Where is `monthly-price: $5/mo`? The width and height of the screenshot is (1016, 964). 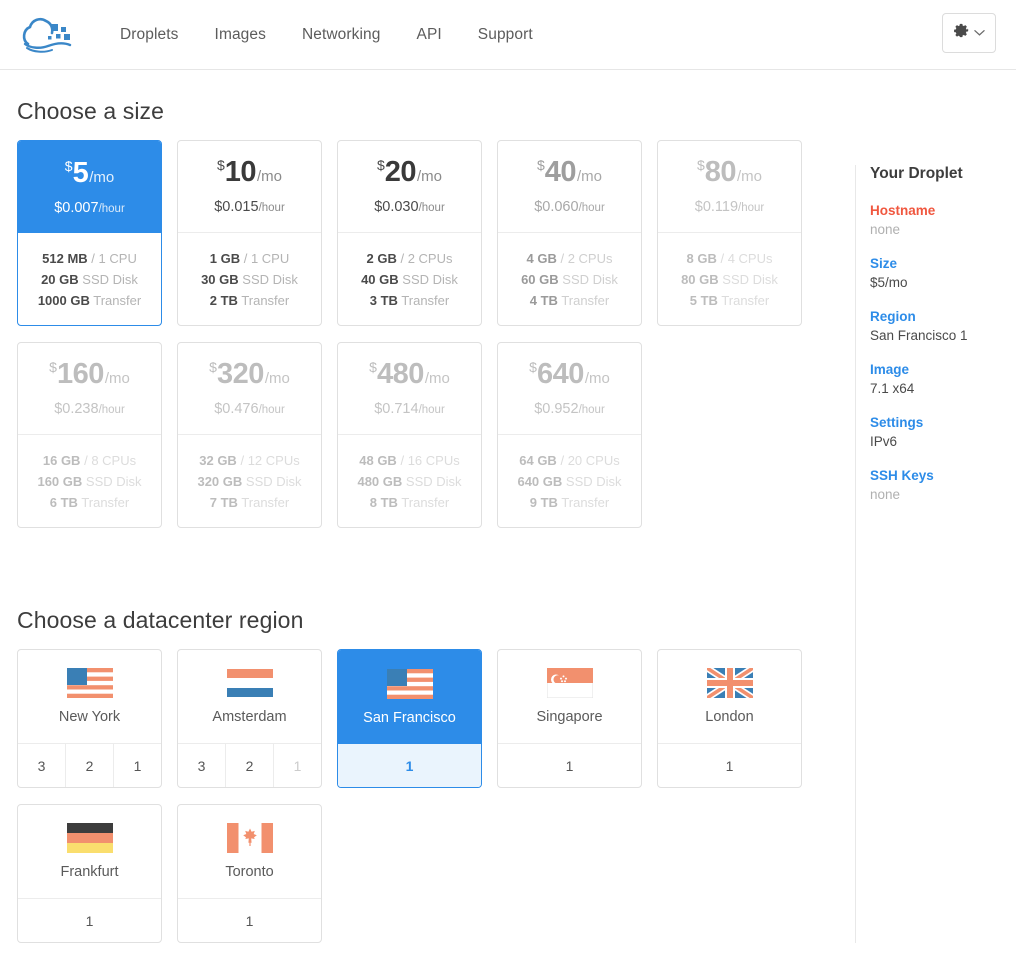
monthly-price: $5/mo is located at coordinates (89, 173).